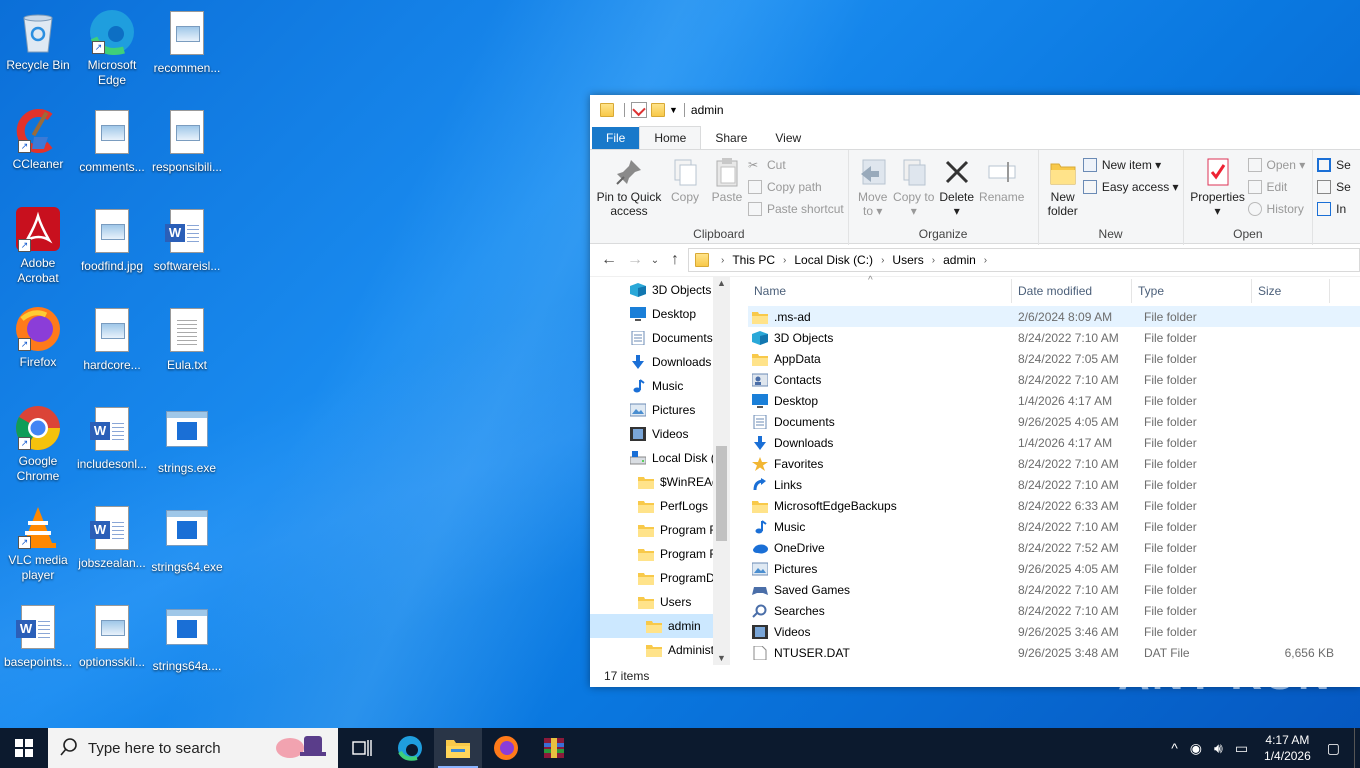 This screenshot has width=1360, height=768. Describe the element at coordinates (1334, 187) in the screenshot. I see `select-none-button: Se` at that location.